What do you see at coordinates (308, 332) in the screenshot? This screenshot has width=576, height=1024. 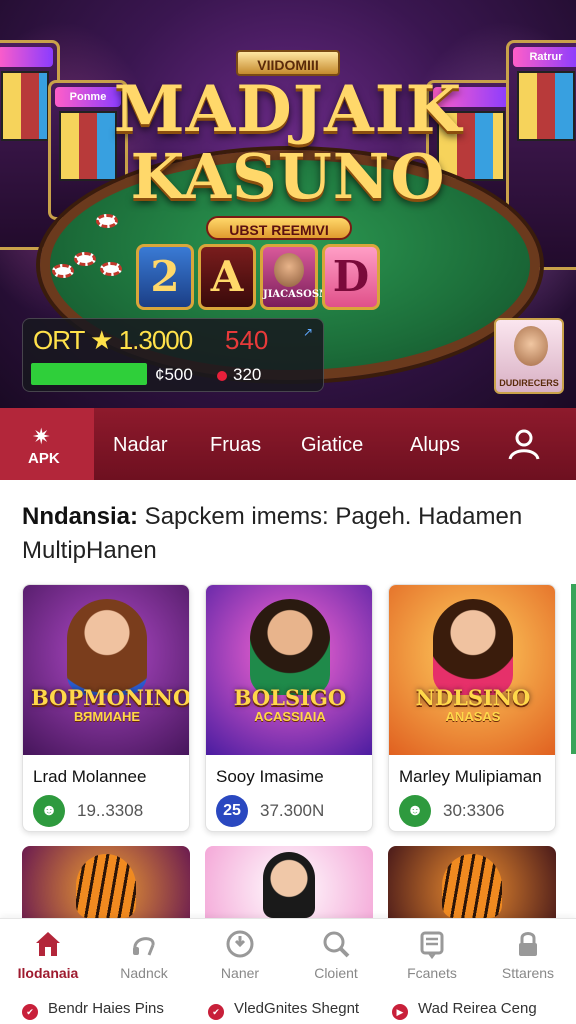 I see `expand-arrow-icon: ↗` at bounding box center [308, 332].